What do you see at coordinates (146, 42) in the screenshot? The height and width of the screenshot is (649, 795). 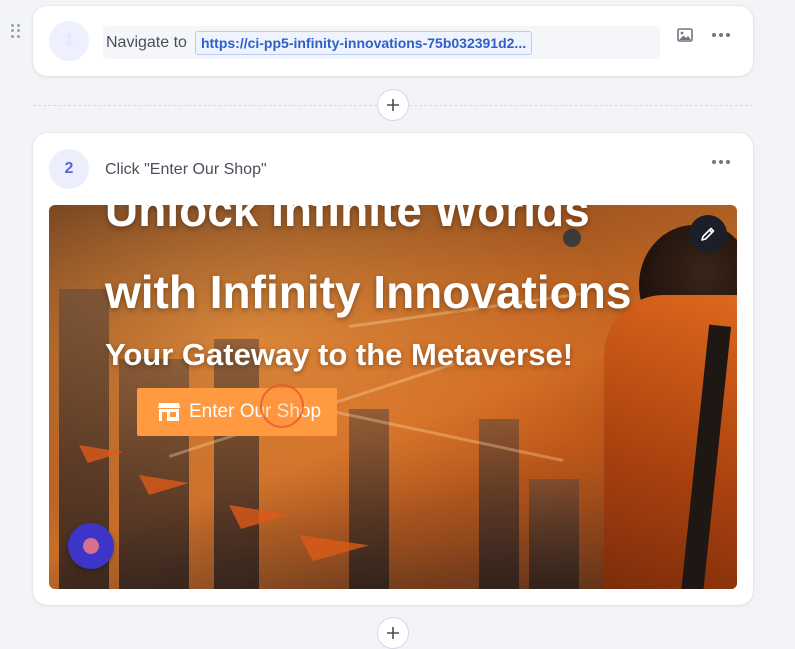 I see `navigate-label: Navigate to` at bounding box center [146, 42].